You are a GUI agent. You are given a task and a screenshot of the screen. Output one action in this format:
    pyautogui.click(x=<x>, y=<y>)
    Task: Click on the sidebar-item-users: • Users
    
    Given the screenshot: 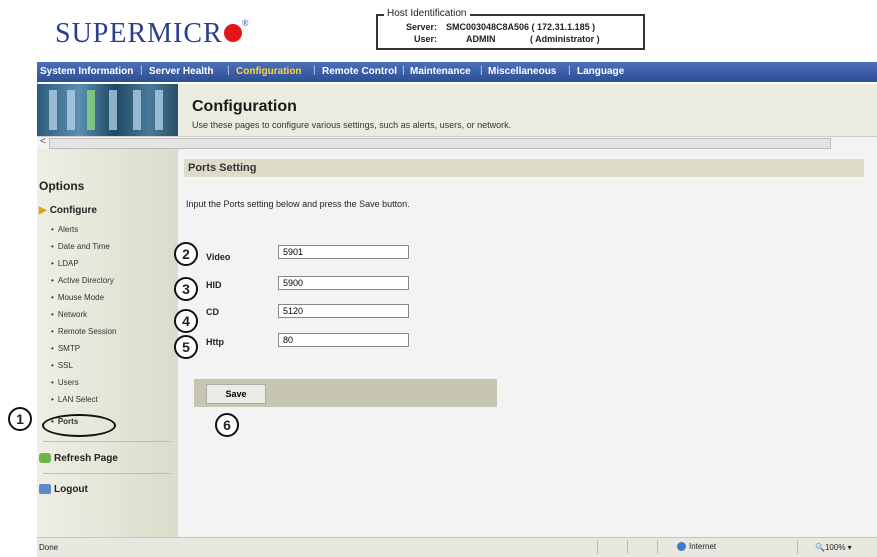 What is the action you would take?
    pyautogui.click(x=65, y=382)
    